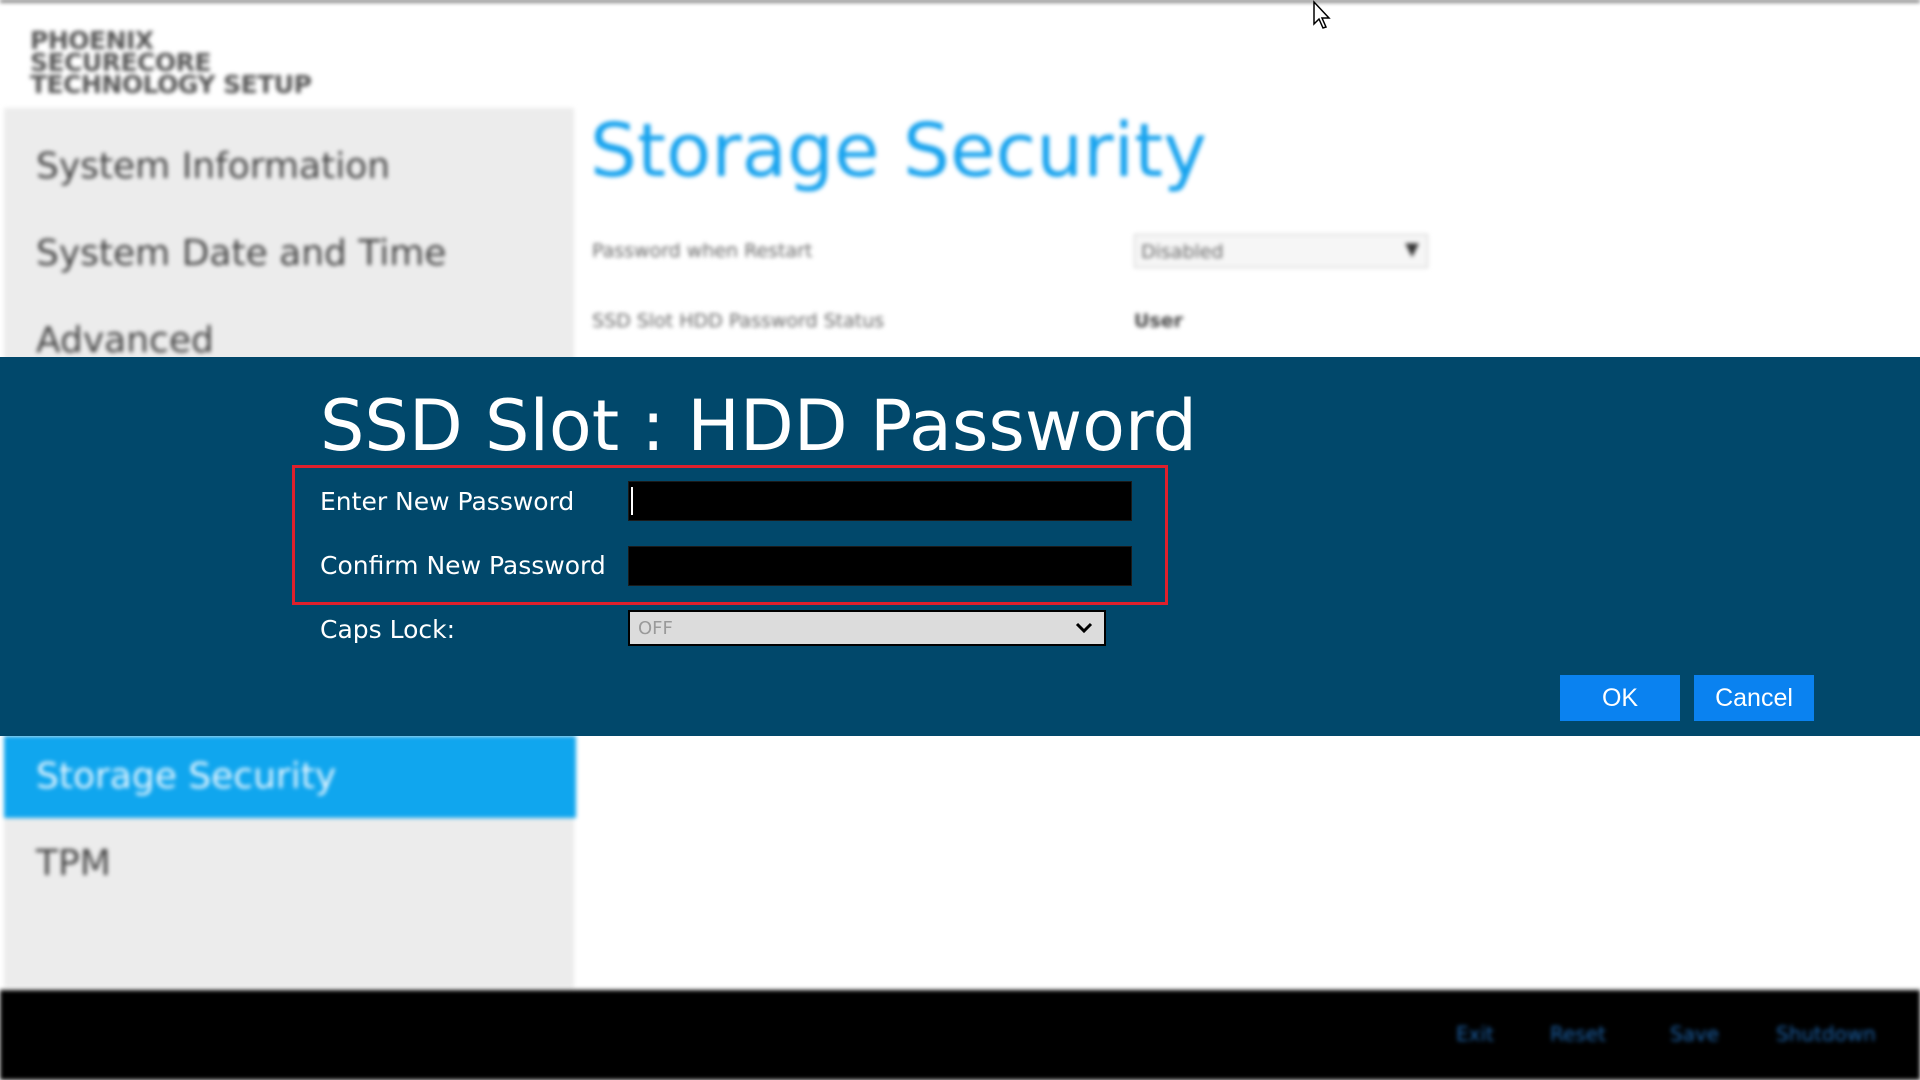 This screenshot has height=1080, width=1920. I want to click on logo-line-1: PHOENIX SECURECORE, so click(121, 51).